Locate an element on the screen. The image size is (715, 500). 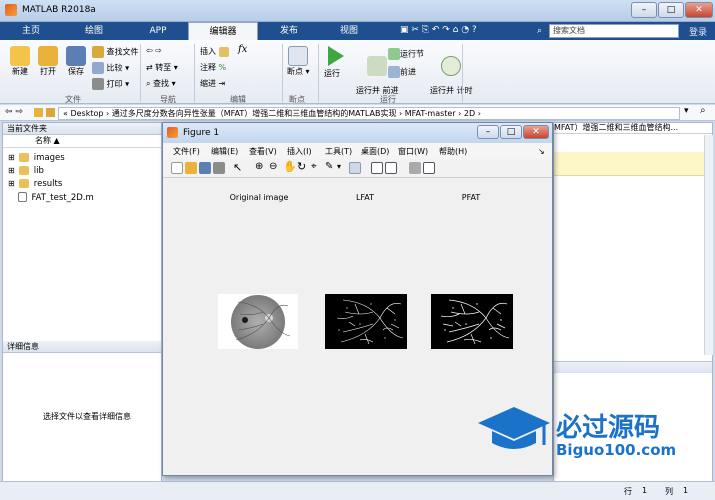
details-title: 详细信息 is located at coordinates (82, 347).